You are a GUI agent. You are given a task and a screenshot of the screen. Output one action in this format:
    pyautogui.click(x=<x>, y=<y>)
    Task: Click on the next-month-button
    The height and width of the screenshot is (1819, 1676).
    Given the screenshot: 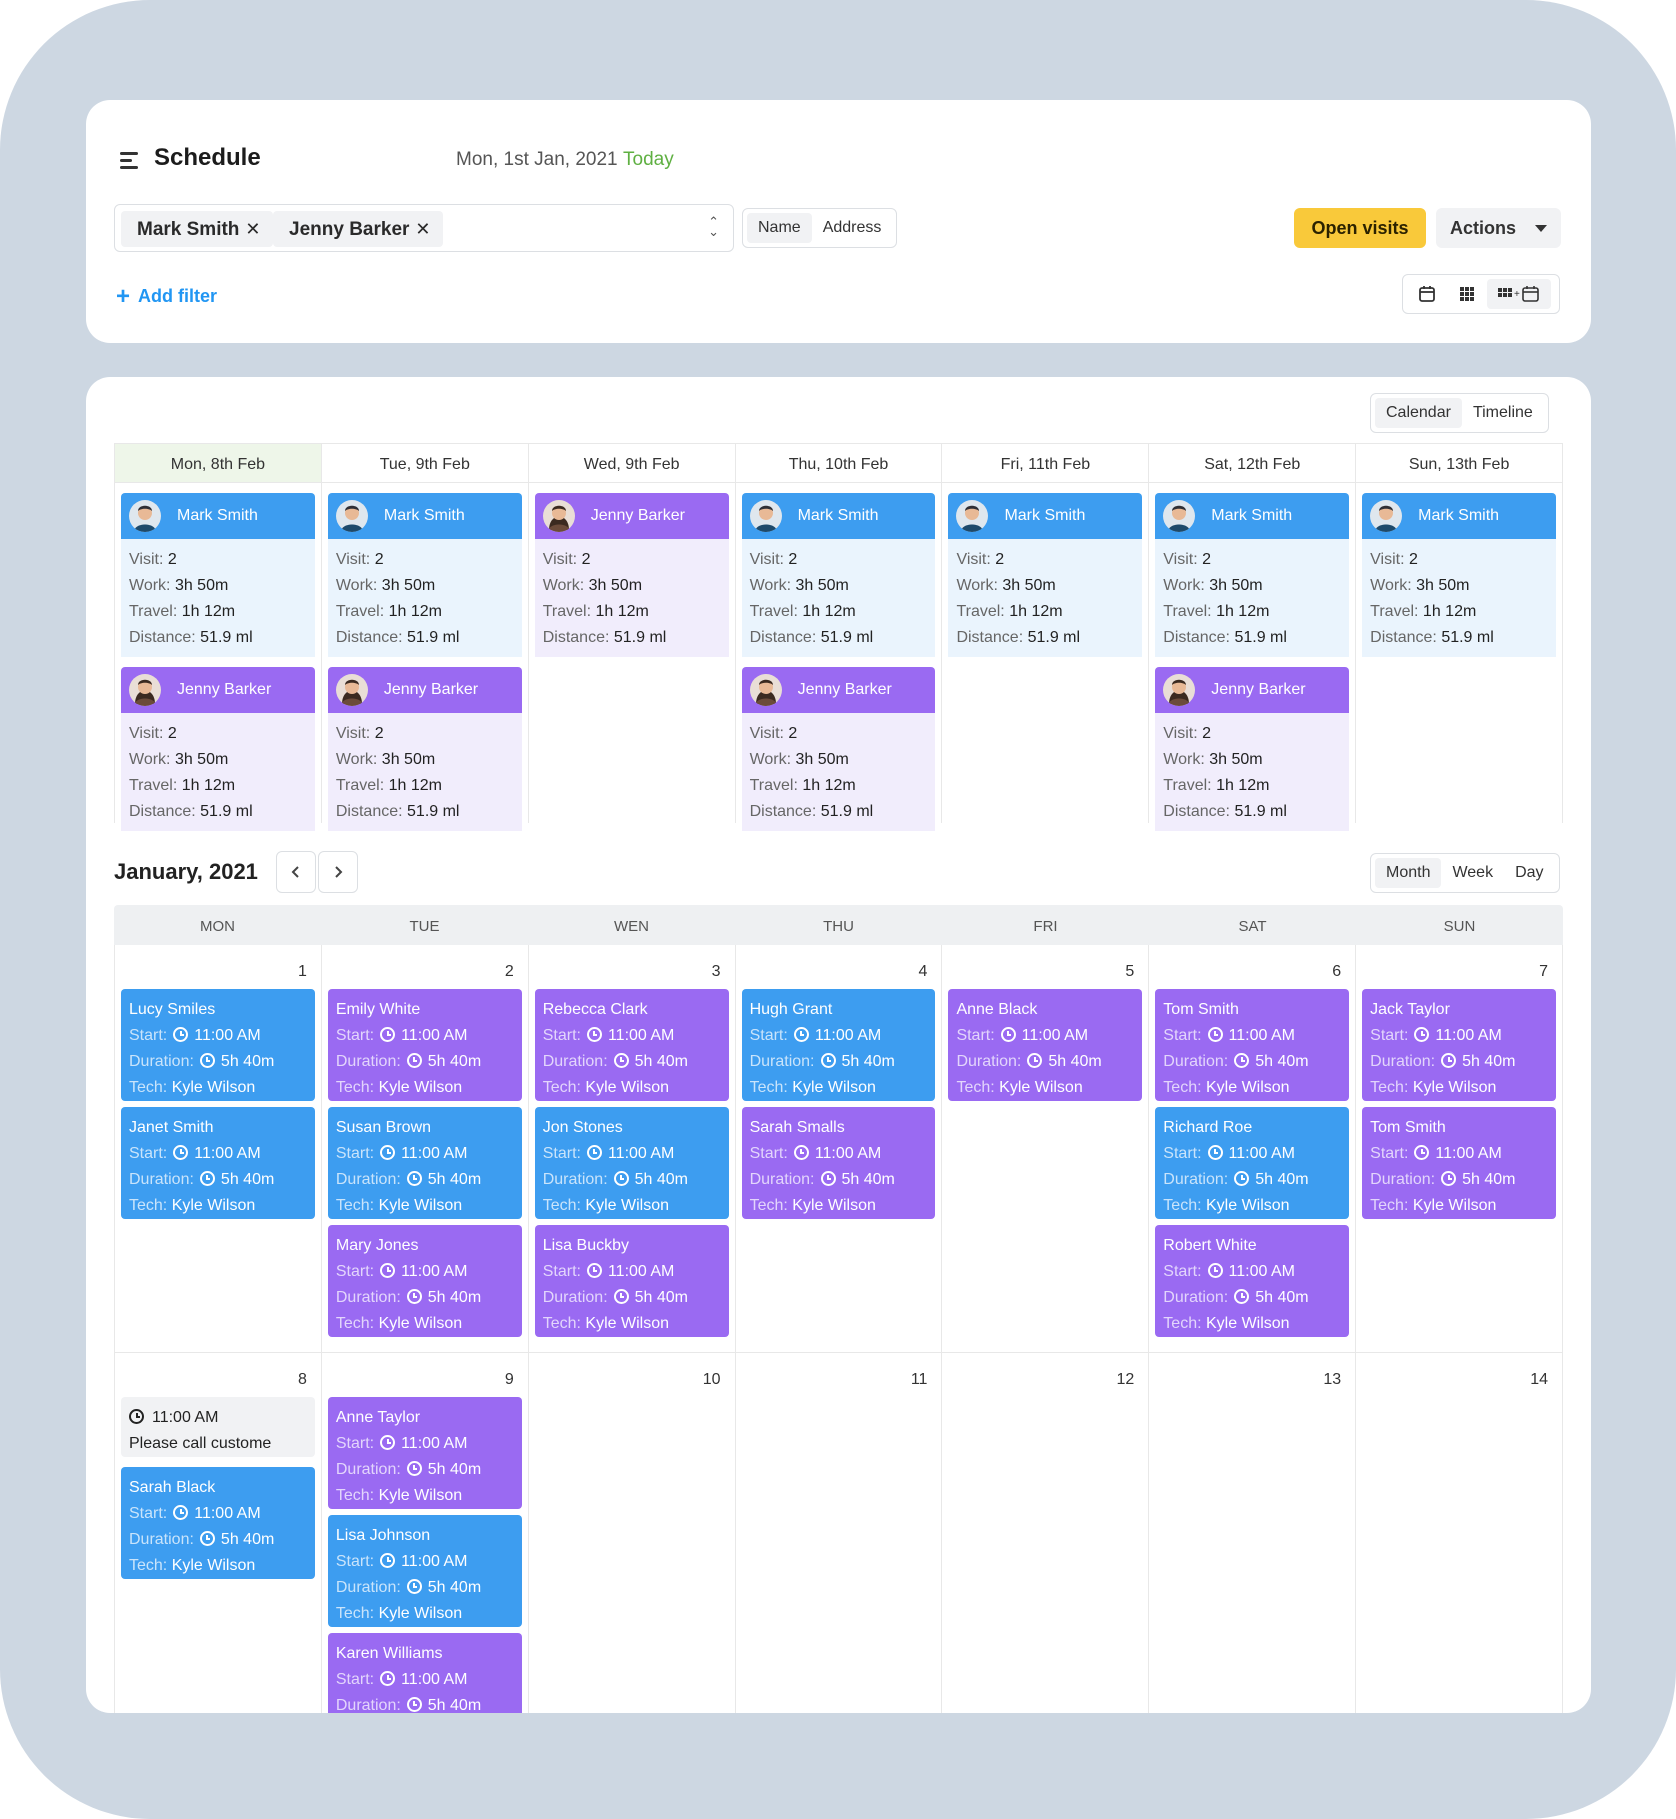 What is the action you would take?
    pyautogui.click(x=338, y=872)
    